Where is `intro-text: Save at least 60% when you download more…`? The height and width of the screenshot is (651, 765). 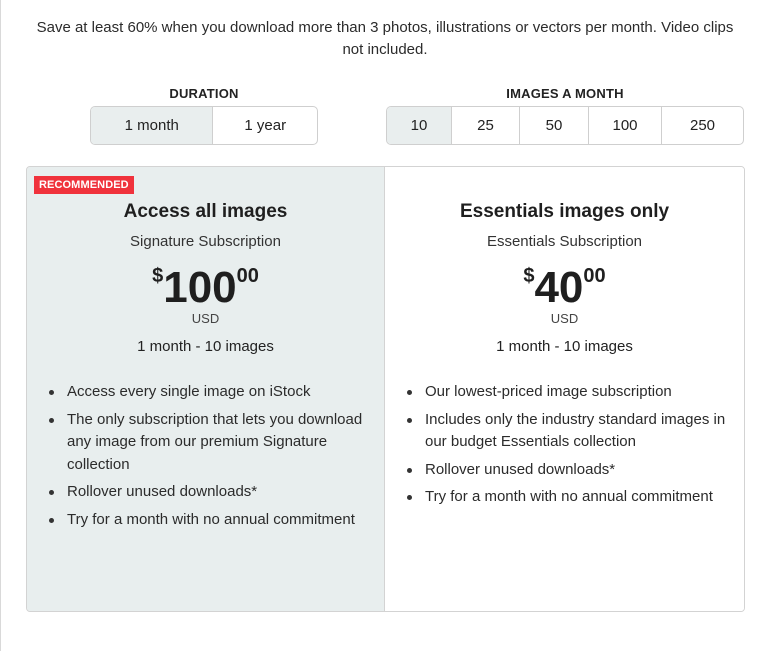 intro-text: Save at least 60% when you download more… is located at coordinates (385, 38).